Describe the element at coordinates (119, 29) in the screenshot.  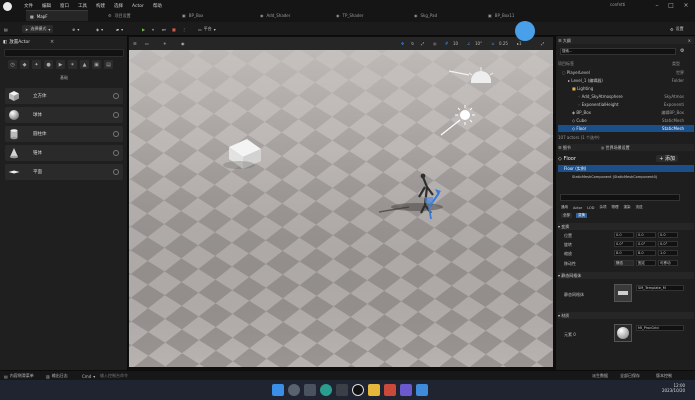
I see `cinematics-button: ▰ ▾` at that location.